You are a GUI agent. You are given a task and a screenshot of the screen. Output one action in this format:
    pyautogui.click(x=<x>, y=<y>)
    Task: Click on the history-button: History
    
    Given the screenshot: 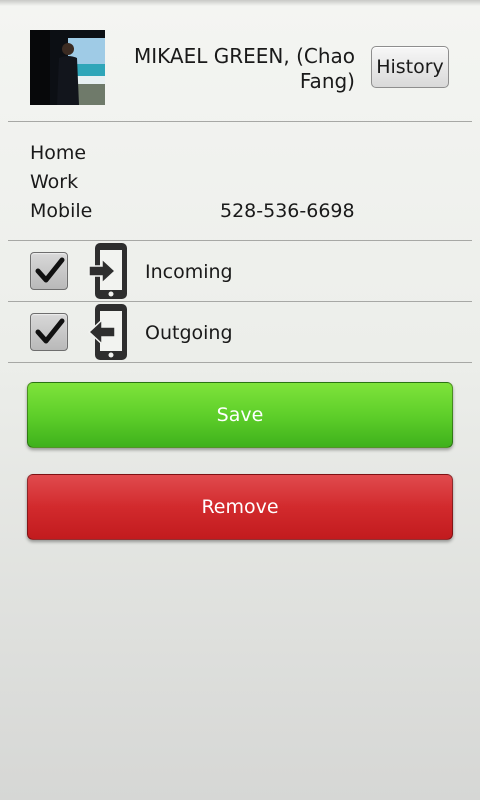 What is the action you would take?
    pyautogui.click(x=410, y=67)
    